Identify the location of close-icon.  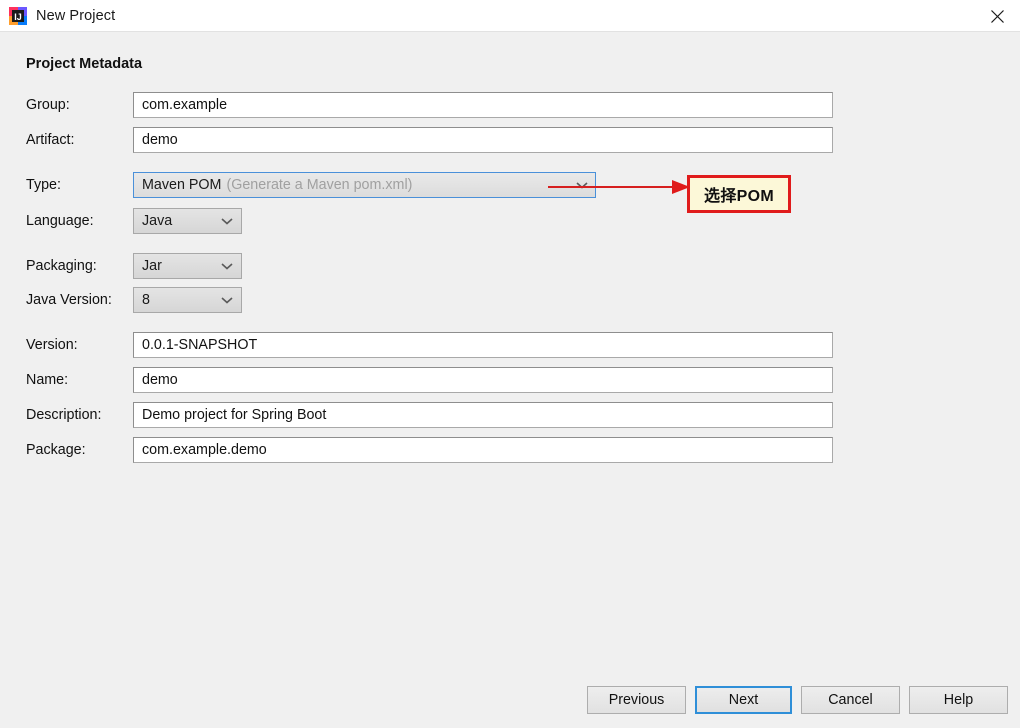
(997, 16).